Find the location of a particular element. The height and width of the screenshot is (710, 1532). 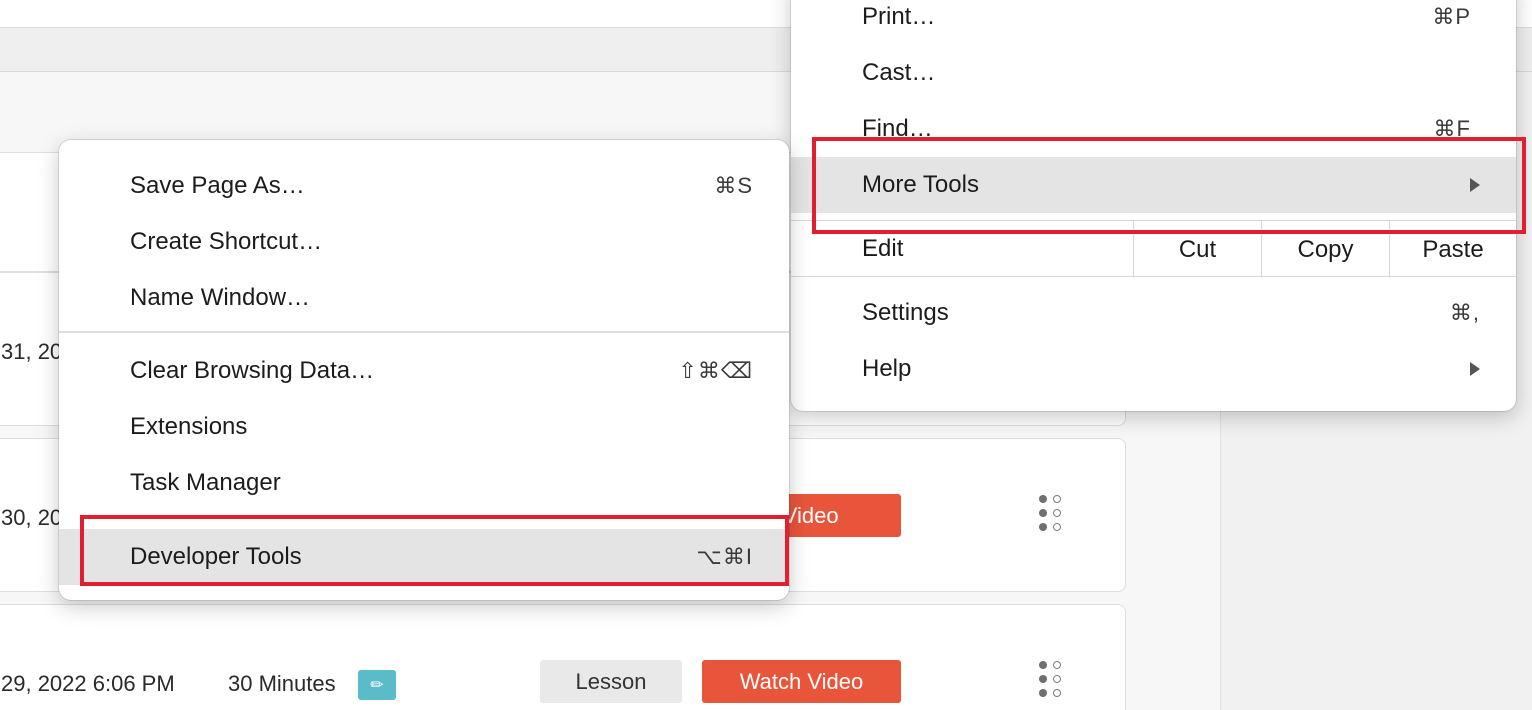

watch-video-button: Watch Video is located at coordinates (801, 681).